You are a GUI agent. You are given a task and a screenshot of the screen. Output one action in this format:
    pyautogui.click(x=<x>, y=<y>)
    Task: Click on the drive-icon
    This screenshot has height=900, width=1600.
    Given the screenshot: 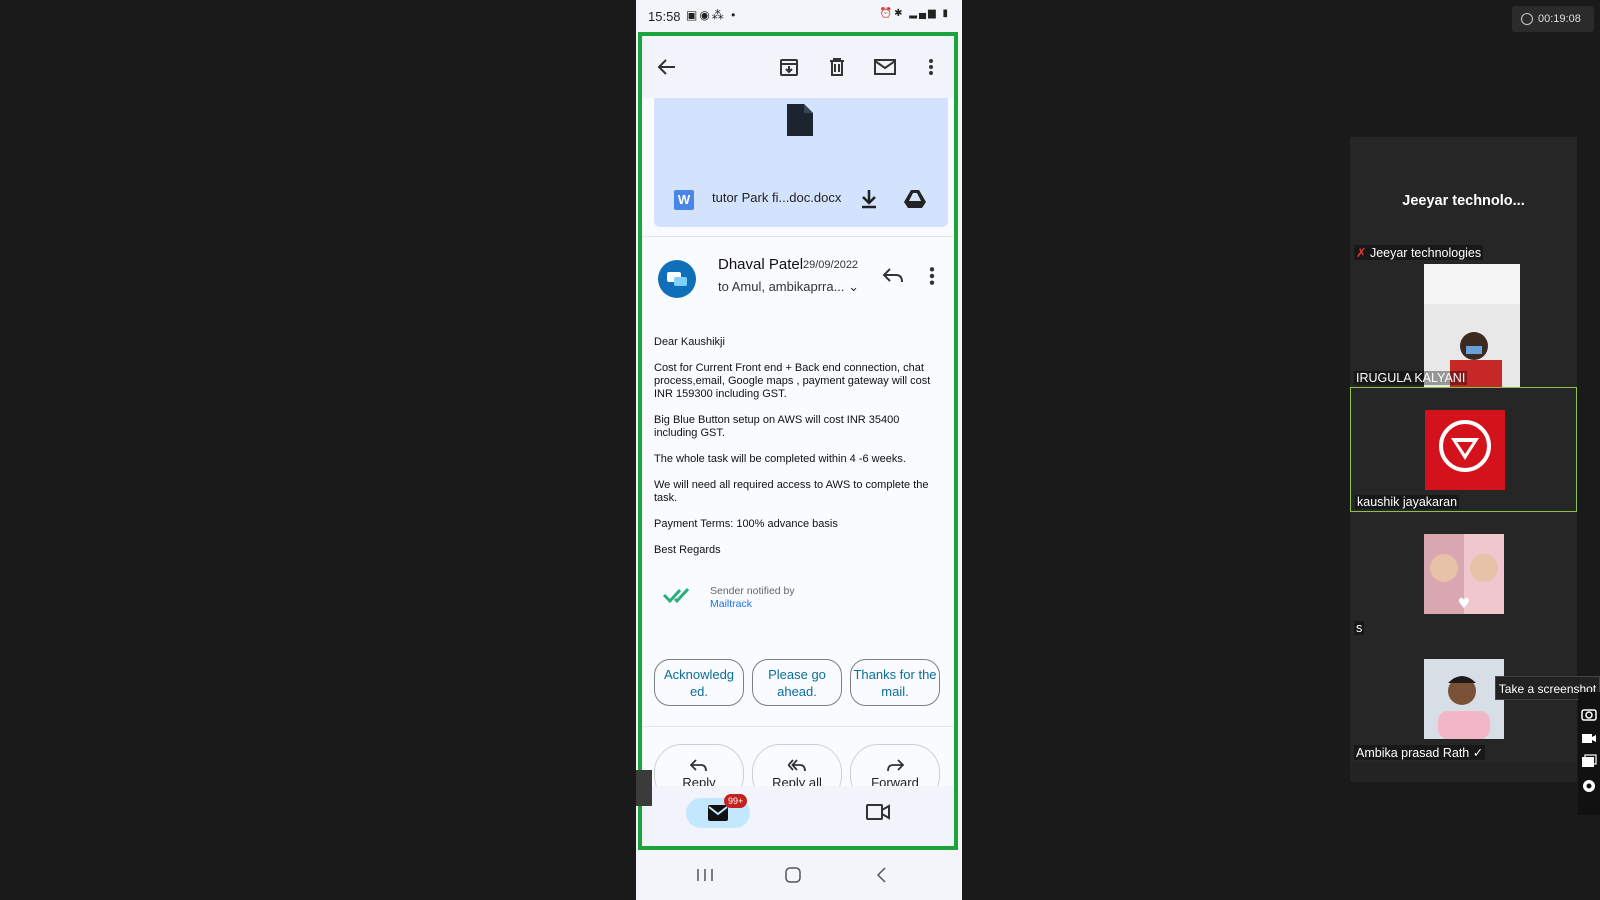 What is the action you would take?
    pyautogui.click(x=915, y=199)
    